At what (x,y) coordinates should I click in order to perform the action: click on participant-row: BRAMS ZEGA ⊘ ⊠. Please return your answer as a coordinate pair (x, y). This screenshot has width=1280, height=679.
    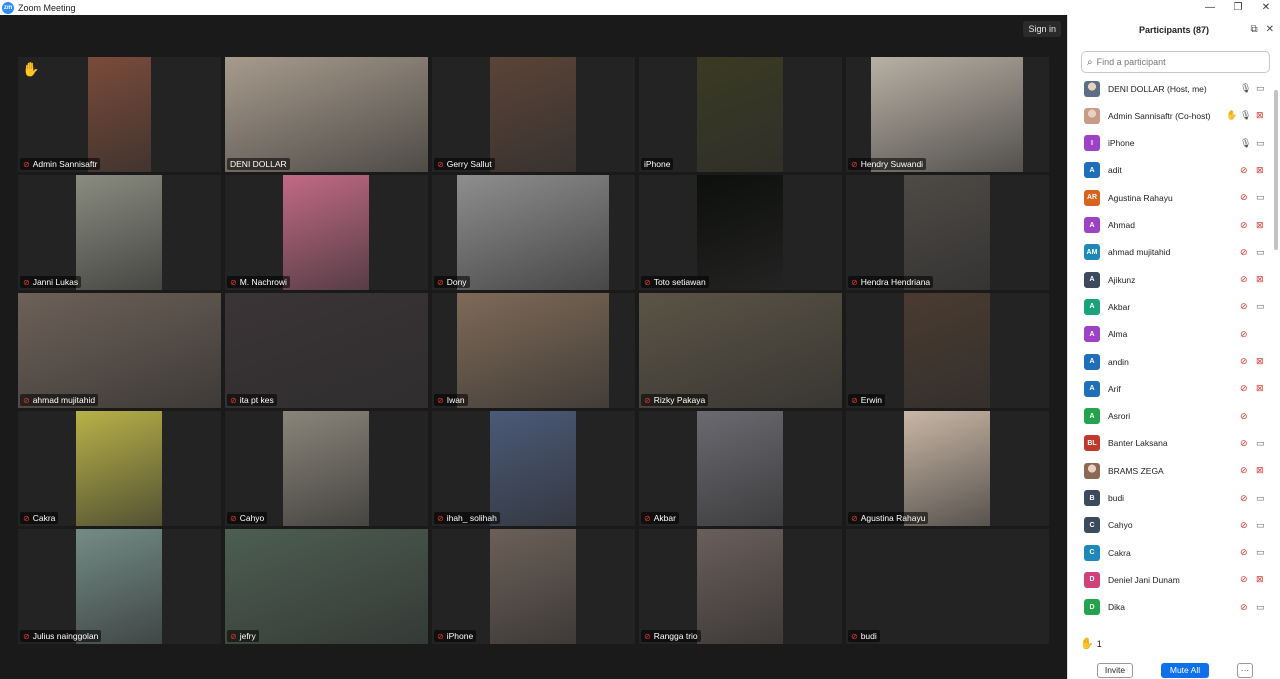
    Looking at the image, I should click on (1171, 470).